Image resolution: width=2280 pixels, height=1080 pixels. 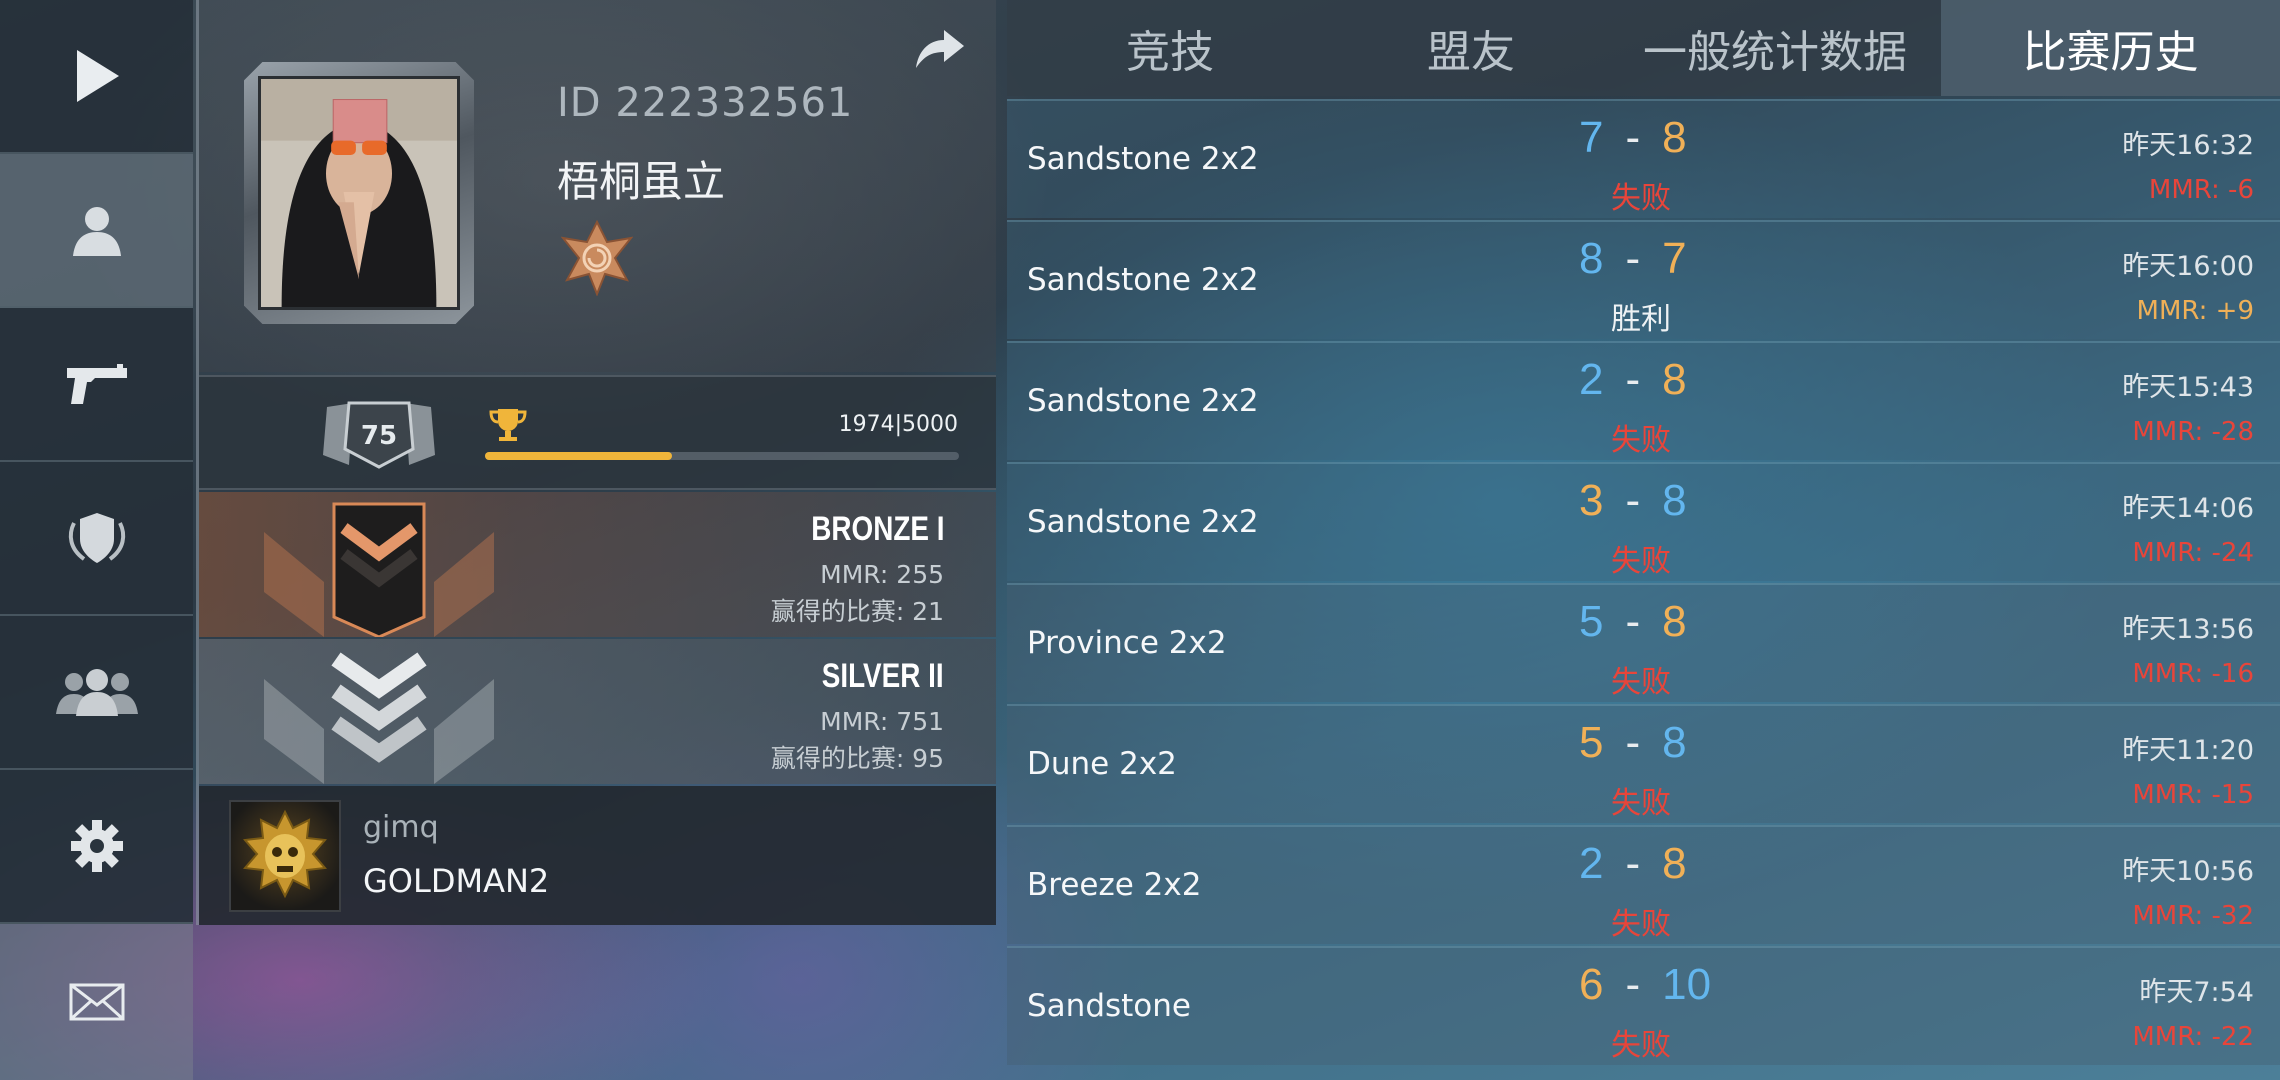 I want to click on clan-row: gimq GOLDMAN2, so click(x=597, y=855).